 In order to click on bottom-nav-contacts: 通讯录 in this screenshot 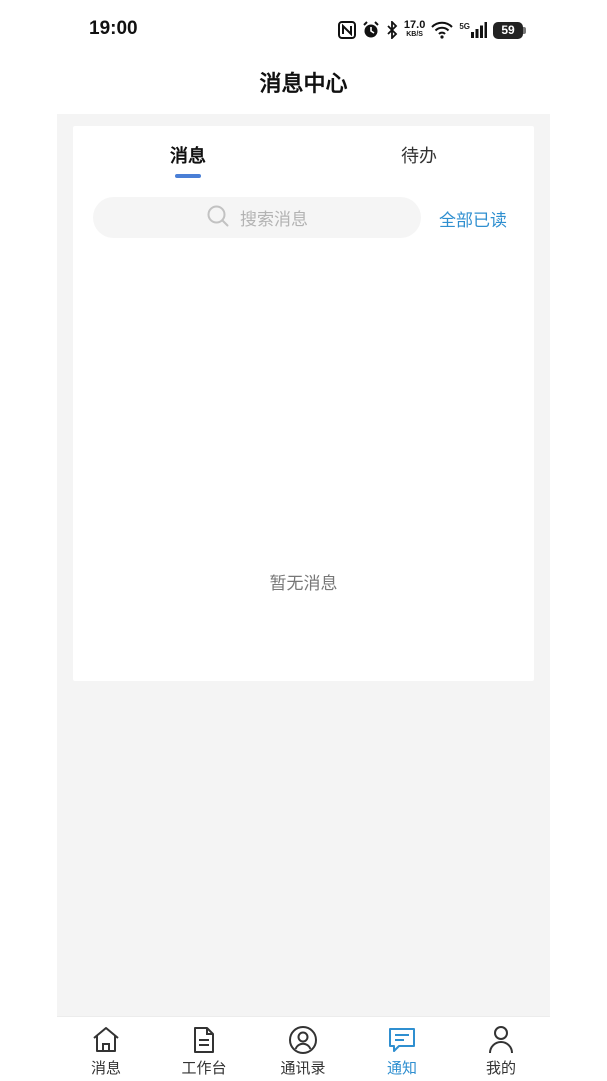, I will do `click(303, 1049)`.